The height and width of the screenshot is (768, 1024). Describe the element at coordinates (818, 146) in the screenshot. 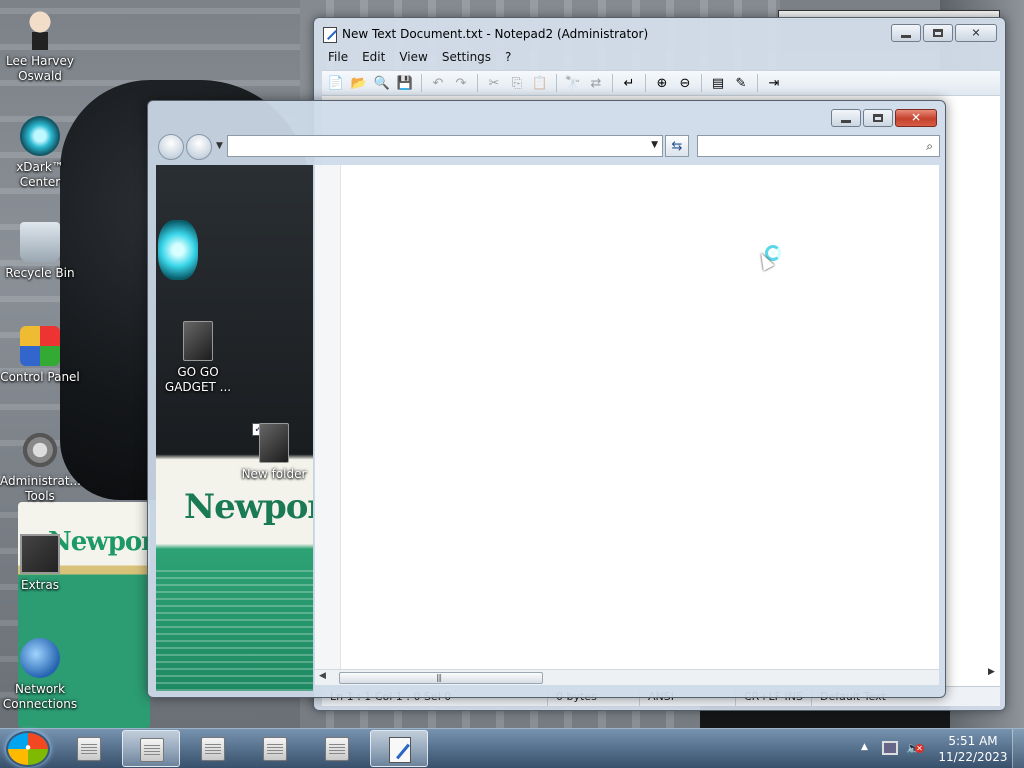

I see `search-input: ⌕` at that location.